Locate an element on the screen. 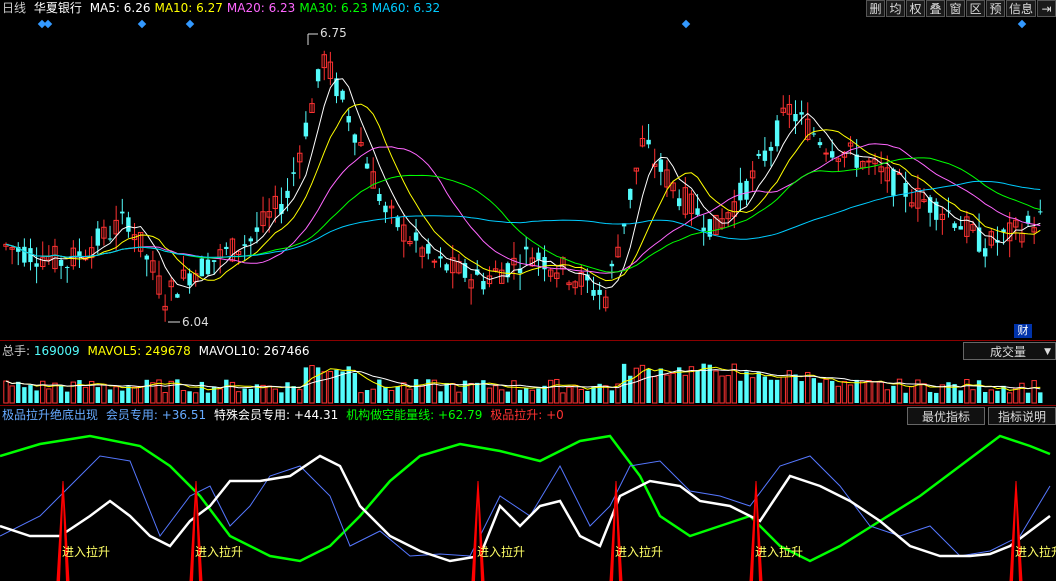 The width and height of the screenshot is (1056, 581). total-volume-label: 总手: is located at coordinates (16, 351).